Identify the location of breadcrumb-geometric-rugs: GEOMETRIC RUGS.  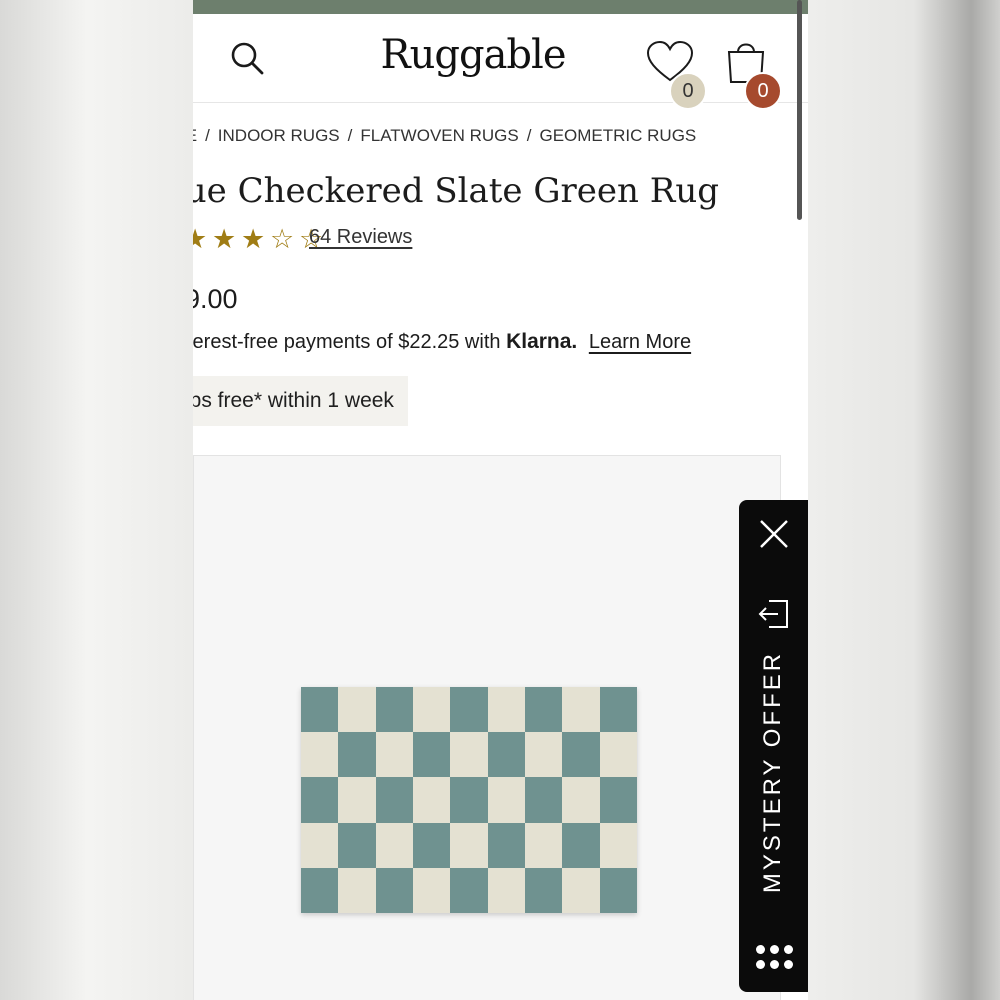
(617, 135).